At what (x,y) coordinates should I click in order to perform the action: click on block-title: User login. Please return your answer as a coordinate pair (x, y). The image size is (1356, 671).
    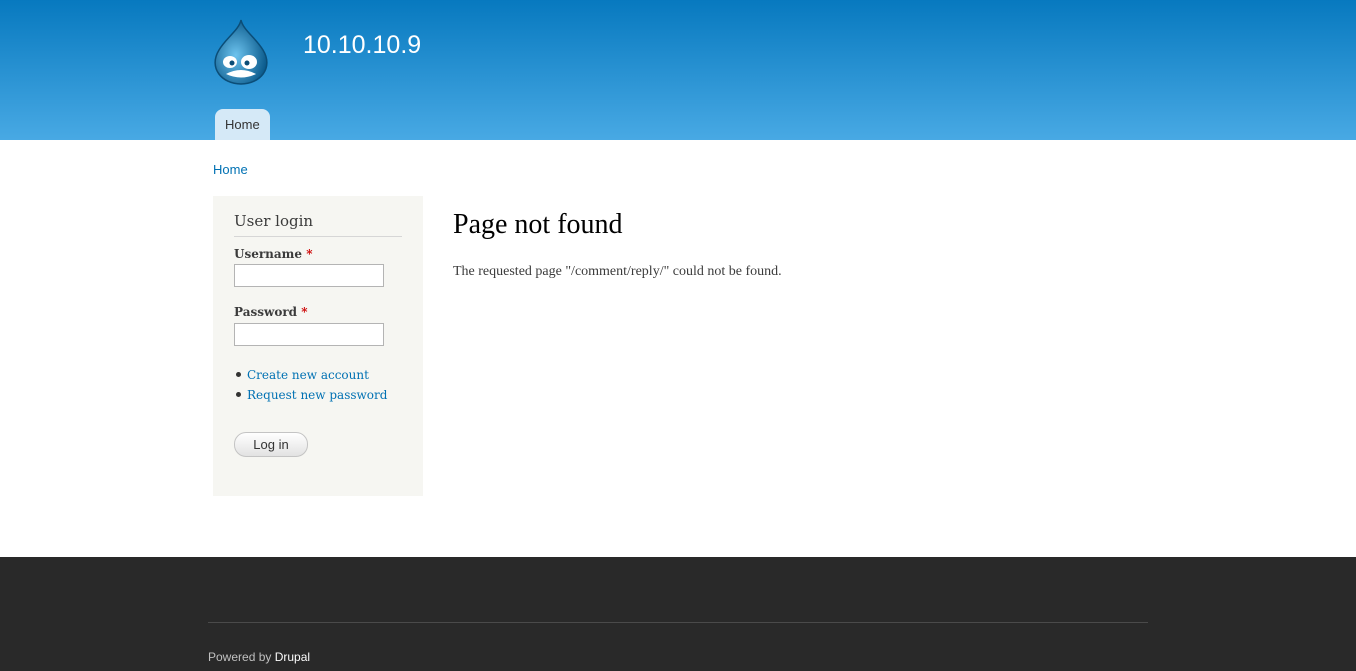
    Looking at the image, I should click on (318, 224).